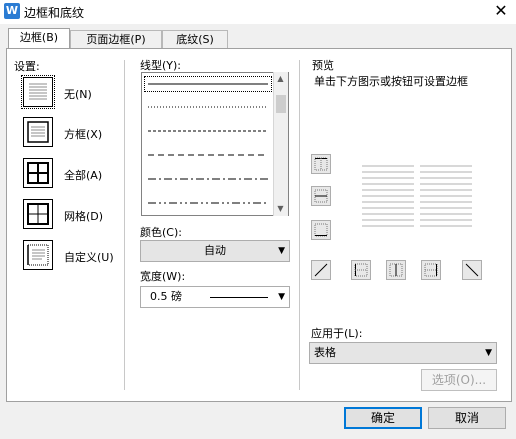 Image resolution: width=516 pixels, height=439 pixels. What do you see at coordinates (391, 81) in the screenshot?
I see `preview-hint: 单击下方图示或按钮可设置边框` at bounding box center [391, 81].